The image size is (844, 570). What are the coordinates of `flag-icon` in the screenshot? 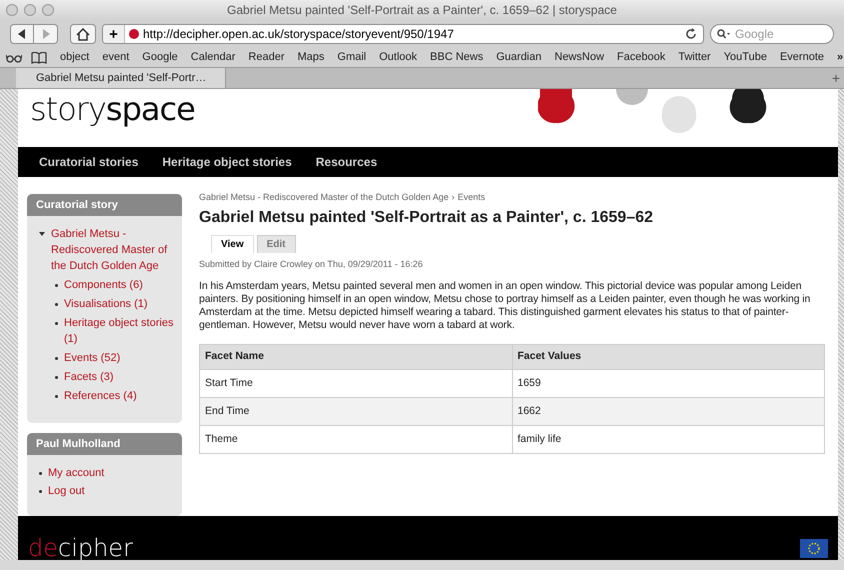 It's located at (814, 548).